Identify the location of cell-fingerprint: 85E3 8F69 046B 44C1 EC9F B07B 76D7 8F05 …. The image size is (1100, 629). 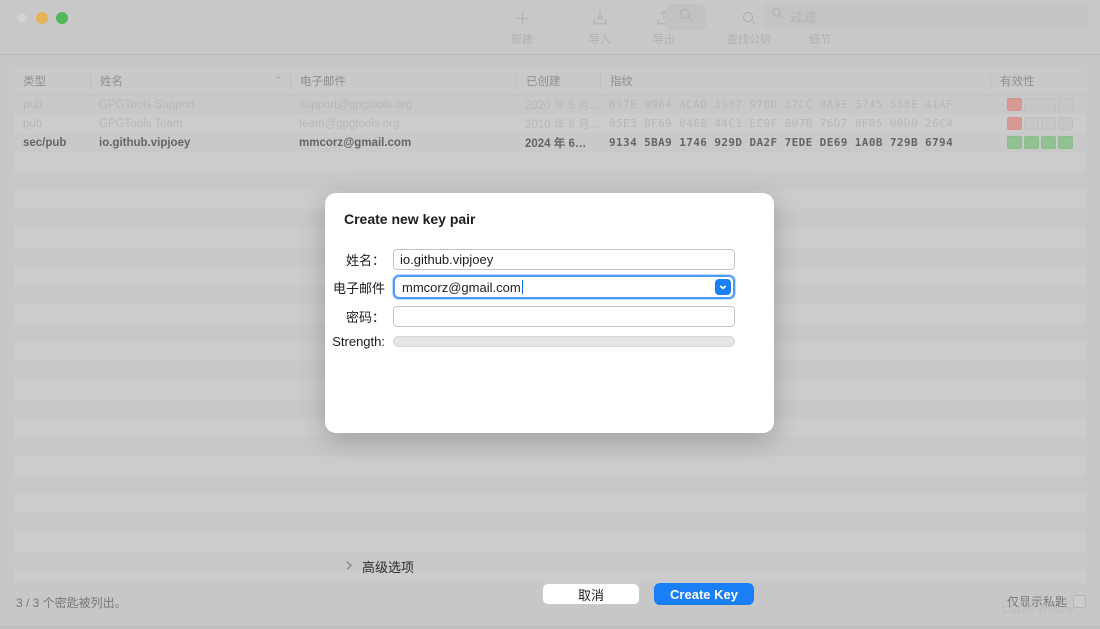
(781, 123).